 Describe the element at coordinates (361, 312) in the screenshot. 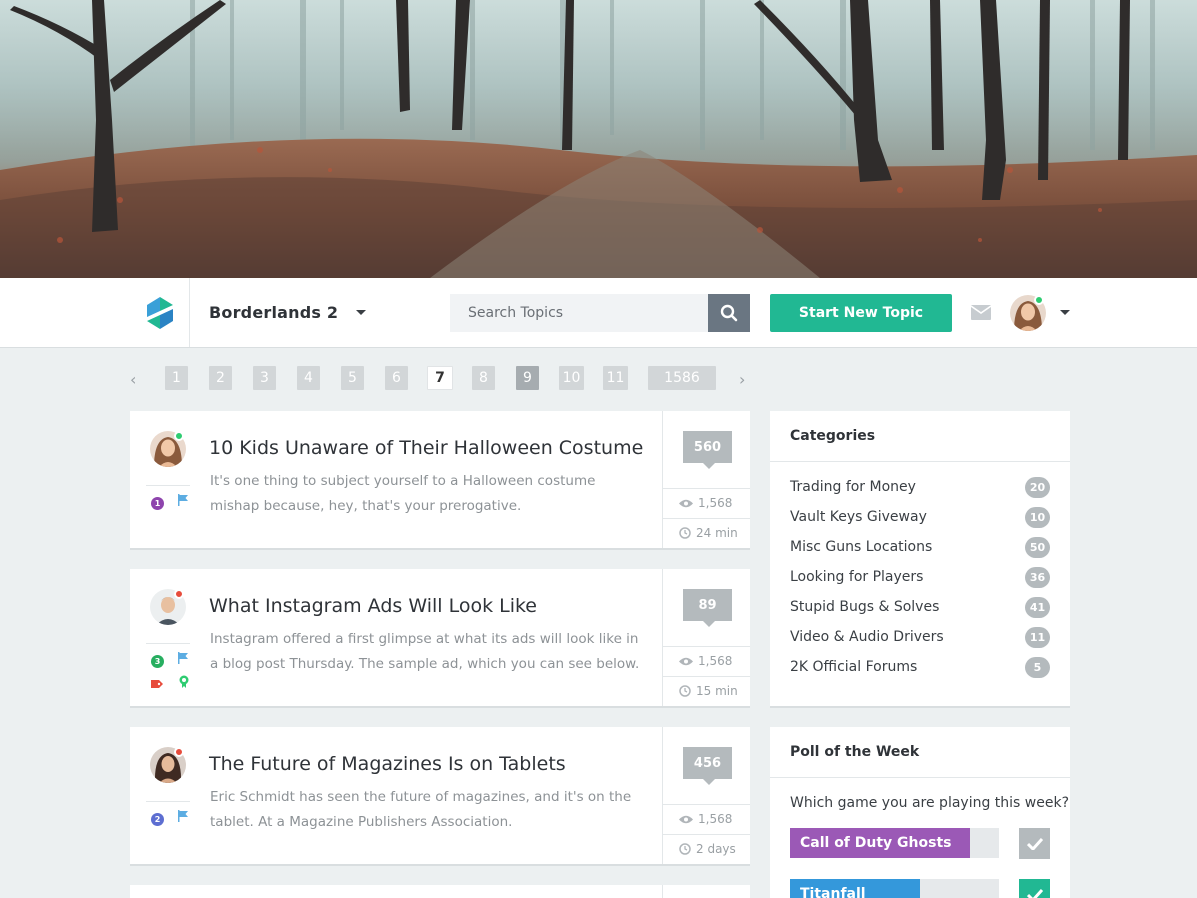

I see `chevron-down-icon` at that location.